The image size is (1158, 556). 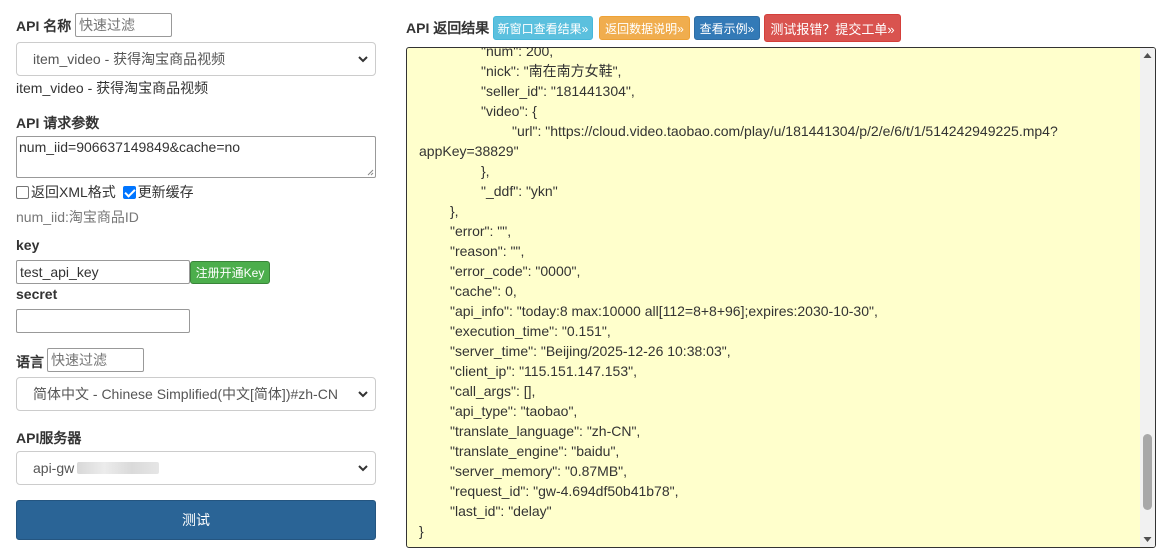 What do you see at coordinates (545, 431) in the screenshot?
I see `json-line: "translate_language": "zh-CN",` at bounding box center [545, 431].